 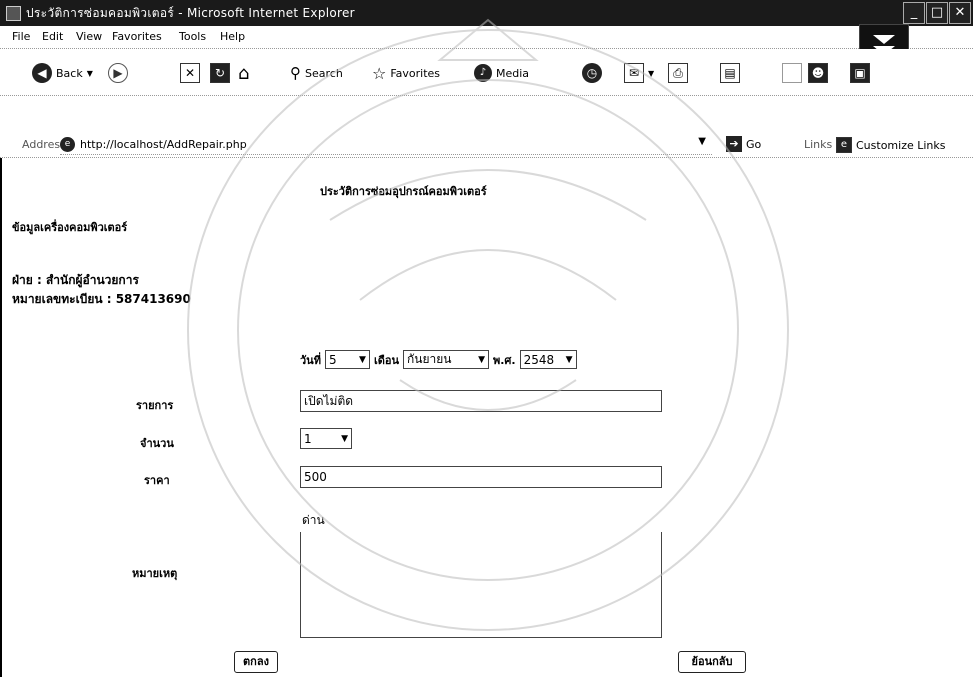 I want to click on mail-icon: ✉, so click(x=634, y=73).